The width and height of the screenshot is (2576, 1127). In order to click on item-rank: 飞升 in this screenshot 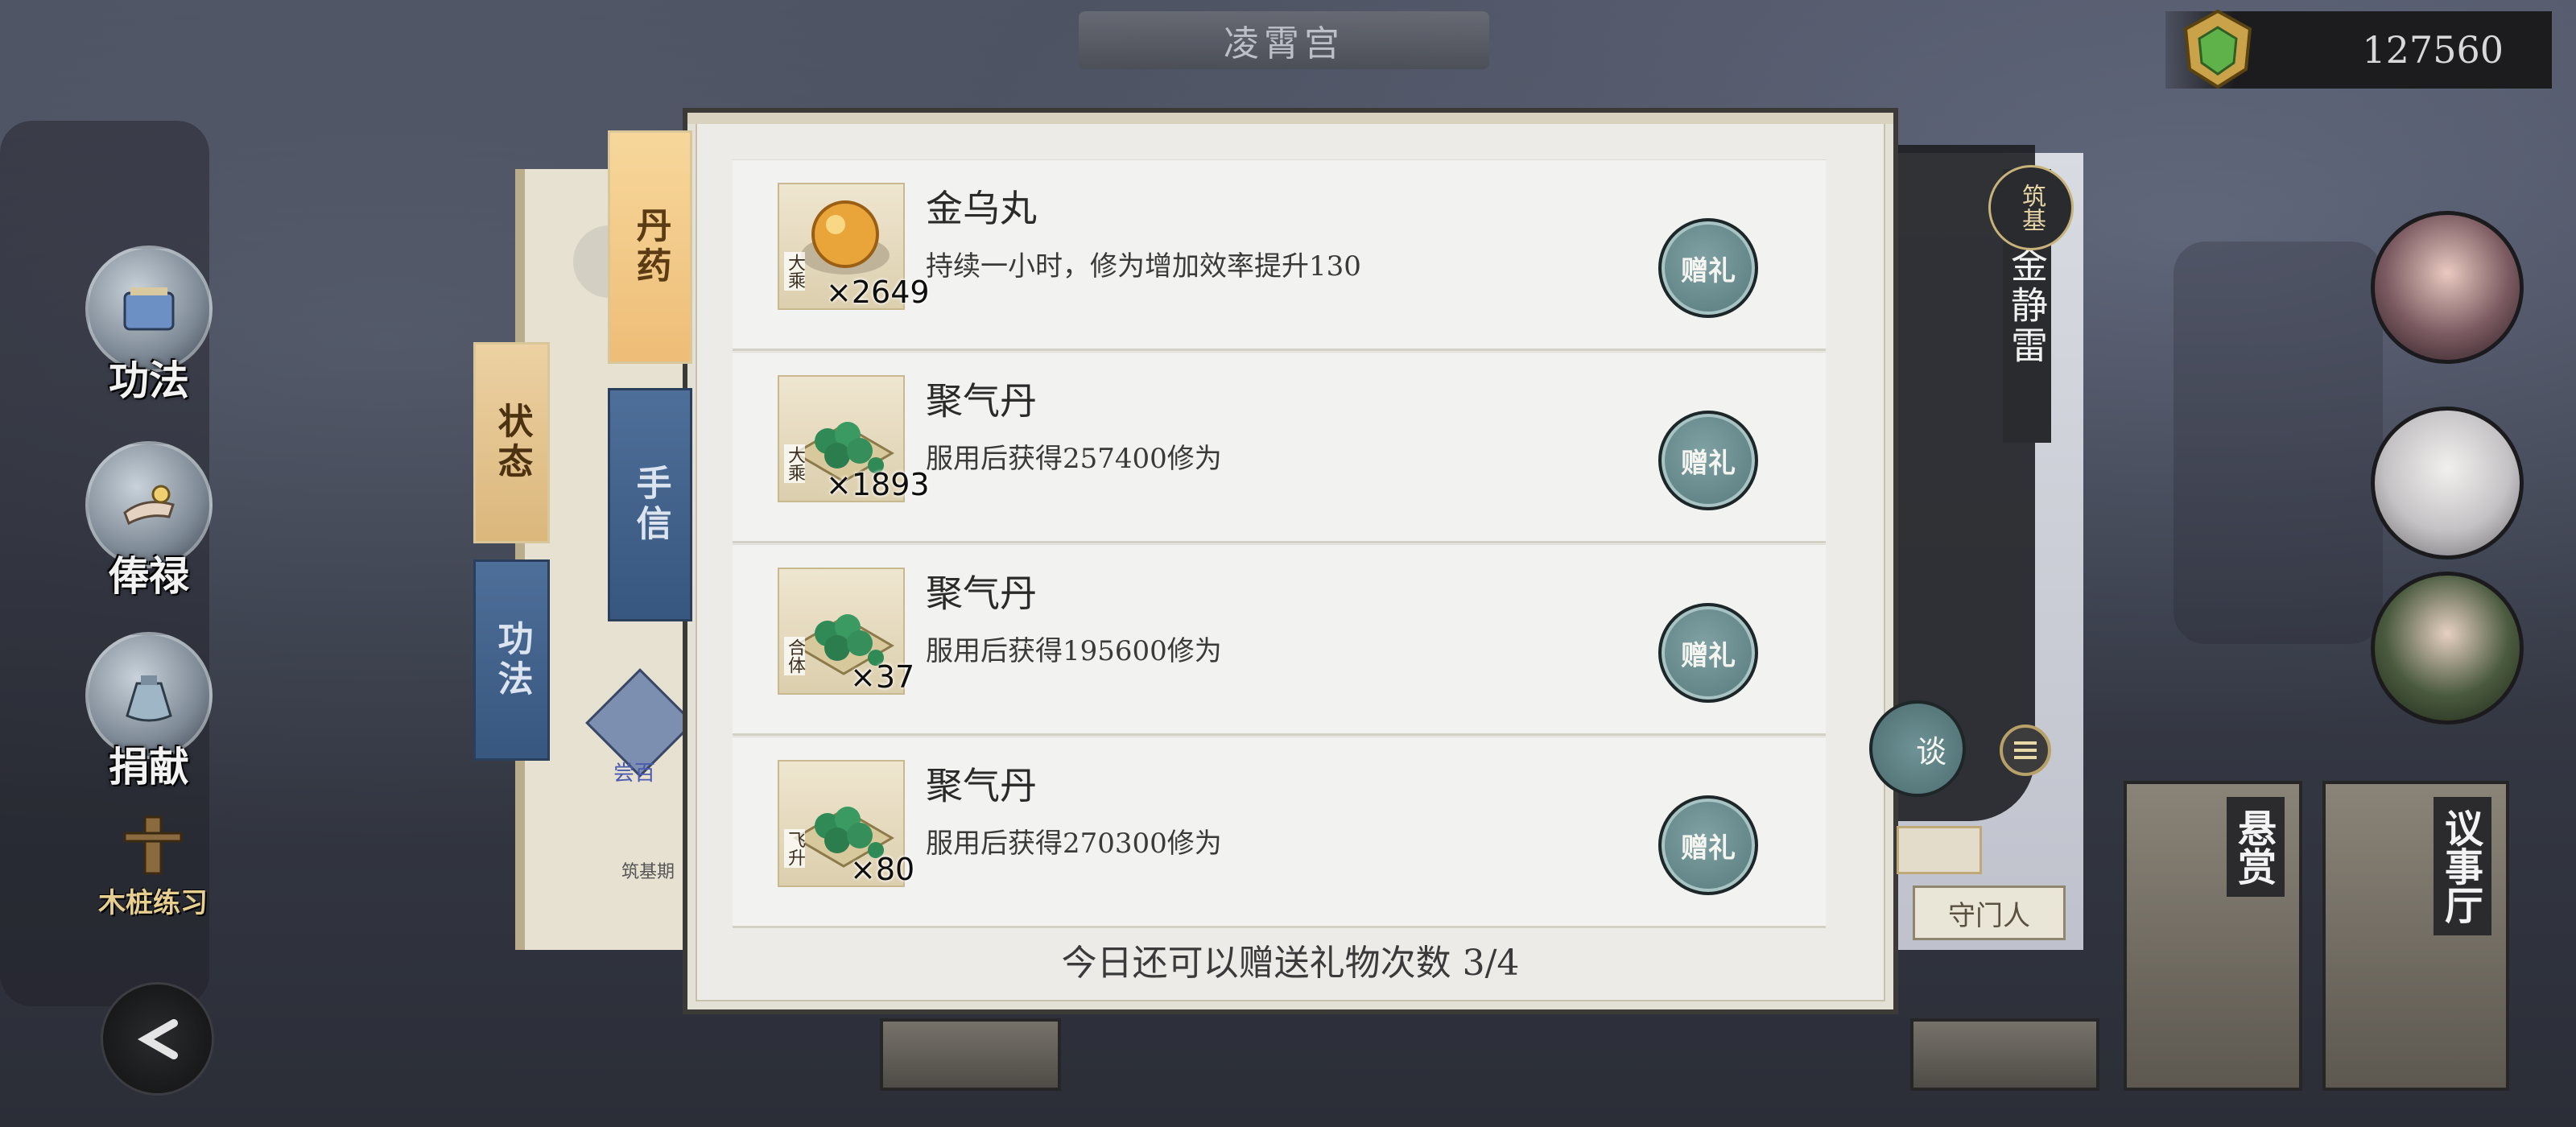, I will do `click(794, 848)`.